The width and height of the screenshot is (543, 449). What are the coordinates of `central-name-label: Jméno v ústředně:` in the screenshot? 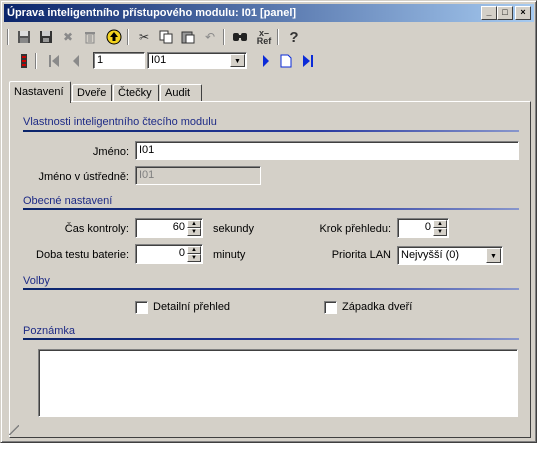 It's located at (84, 177).